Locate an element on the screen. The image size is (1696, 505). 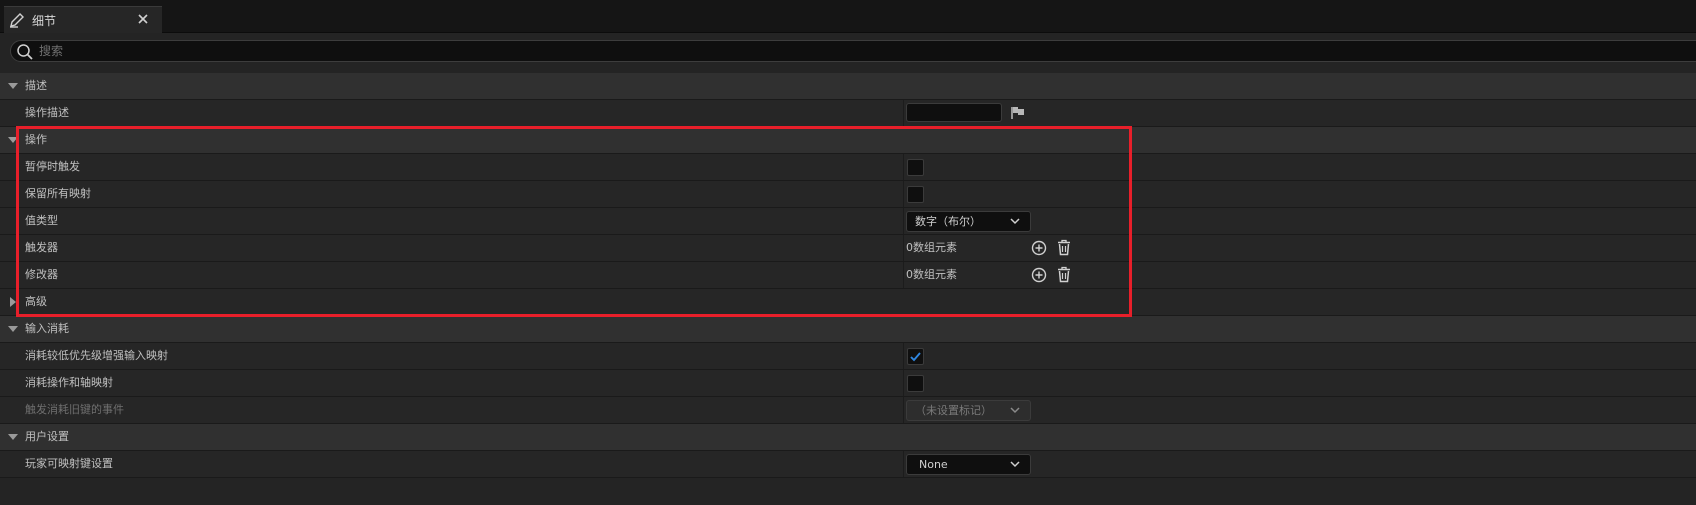
section-user-settings: 用户设置 is located at coordinates (848, 437).